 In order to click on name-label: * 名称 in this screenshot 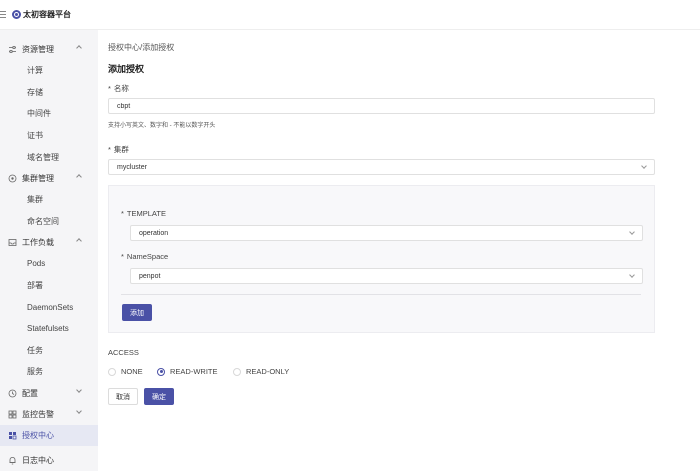, I will do `click(118, 88)`.